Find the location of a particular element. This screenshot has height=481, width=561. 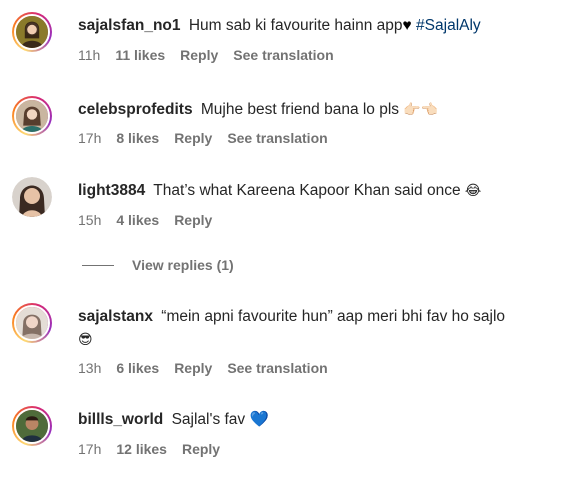

timestamp: 13h is located at coordinates (90, 368).